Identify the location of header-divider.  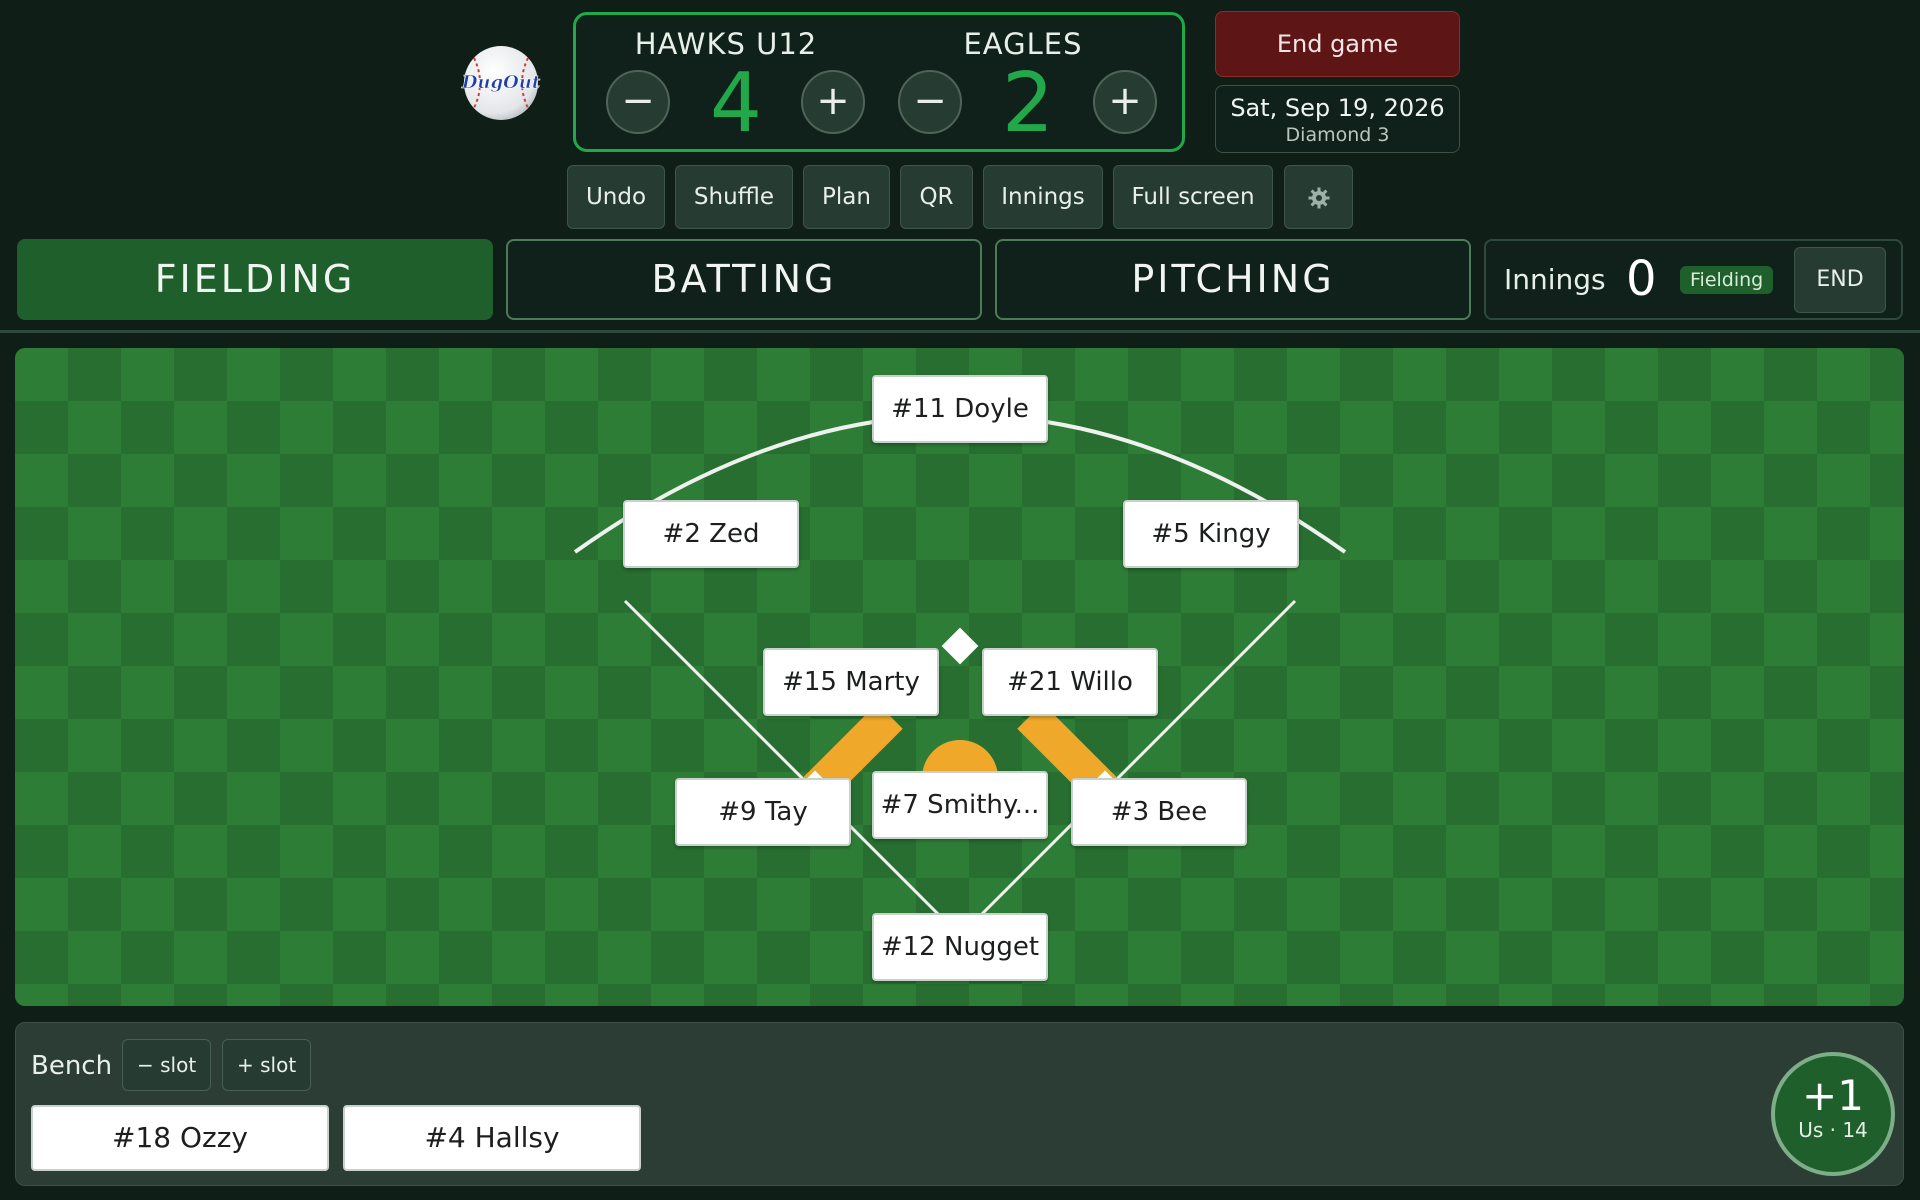
(960, 331).